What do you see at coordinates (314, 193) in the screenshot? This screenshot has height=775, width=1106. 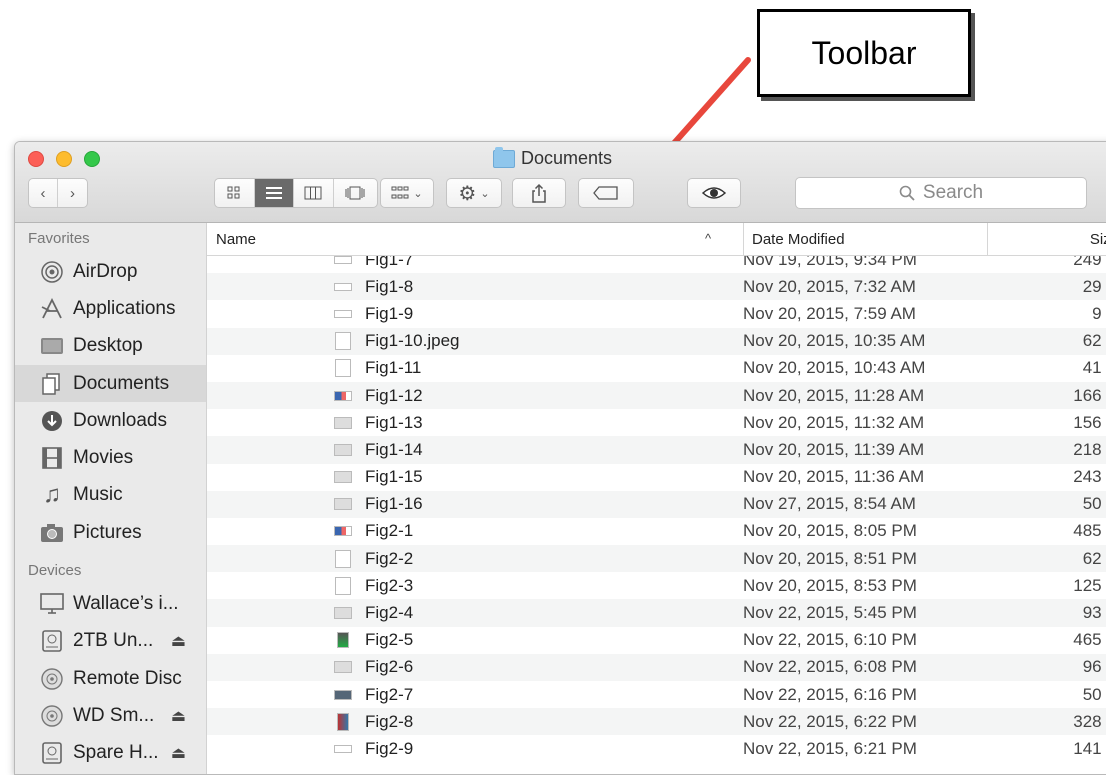 I see `column-view-button` at bounding box center [314, 193].